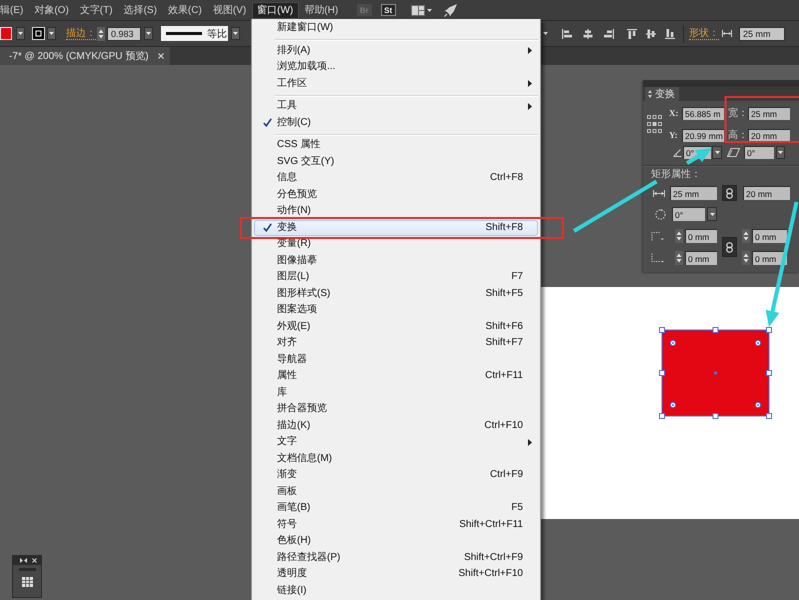  I want to click on menu-item: 透明度 Shift+Ctrl+F10, so click(396, 574).